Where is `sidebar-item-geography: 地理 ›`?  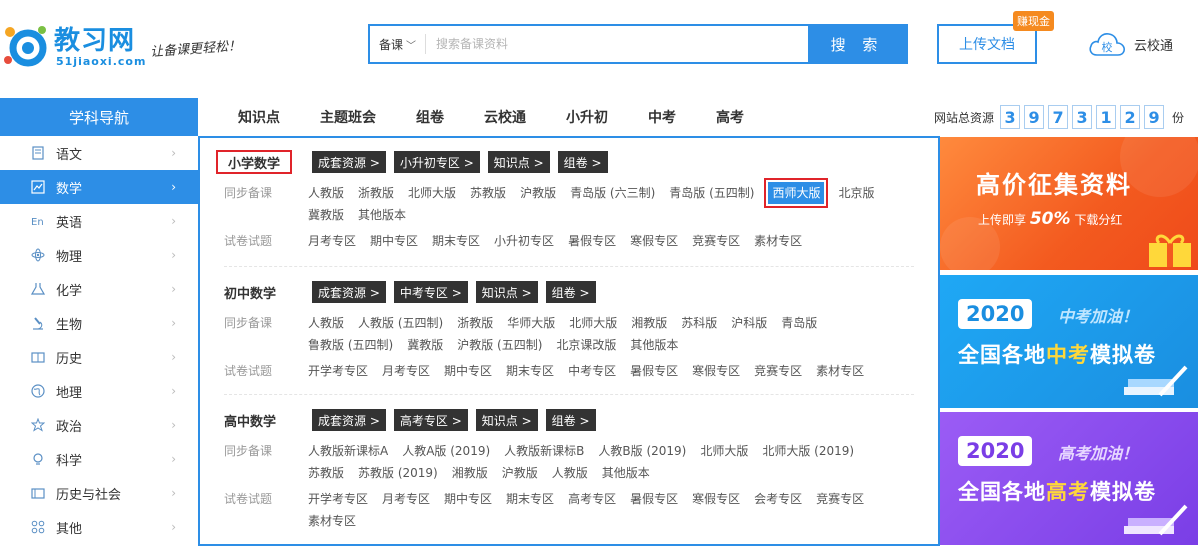 sidebar-item-geography: 地理 › is located at coordinates (99, 391).